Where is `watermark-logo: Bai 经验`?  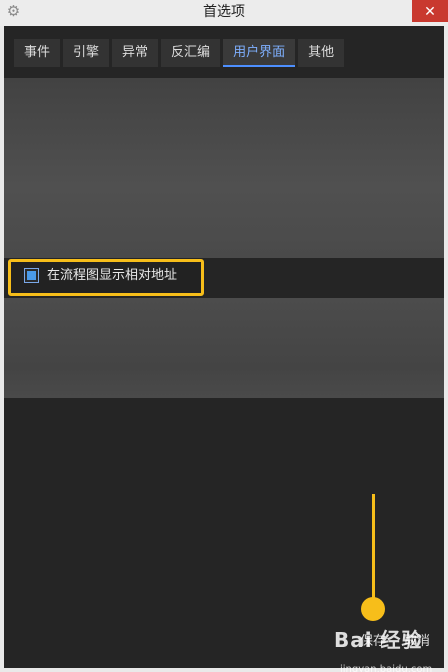 watermark-logo: Bai 经验 is located at coordinates (378, 640).